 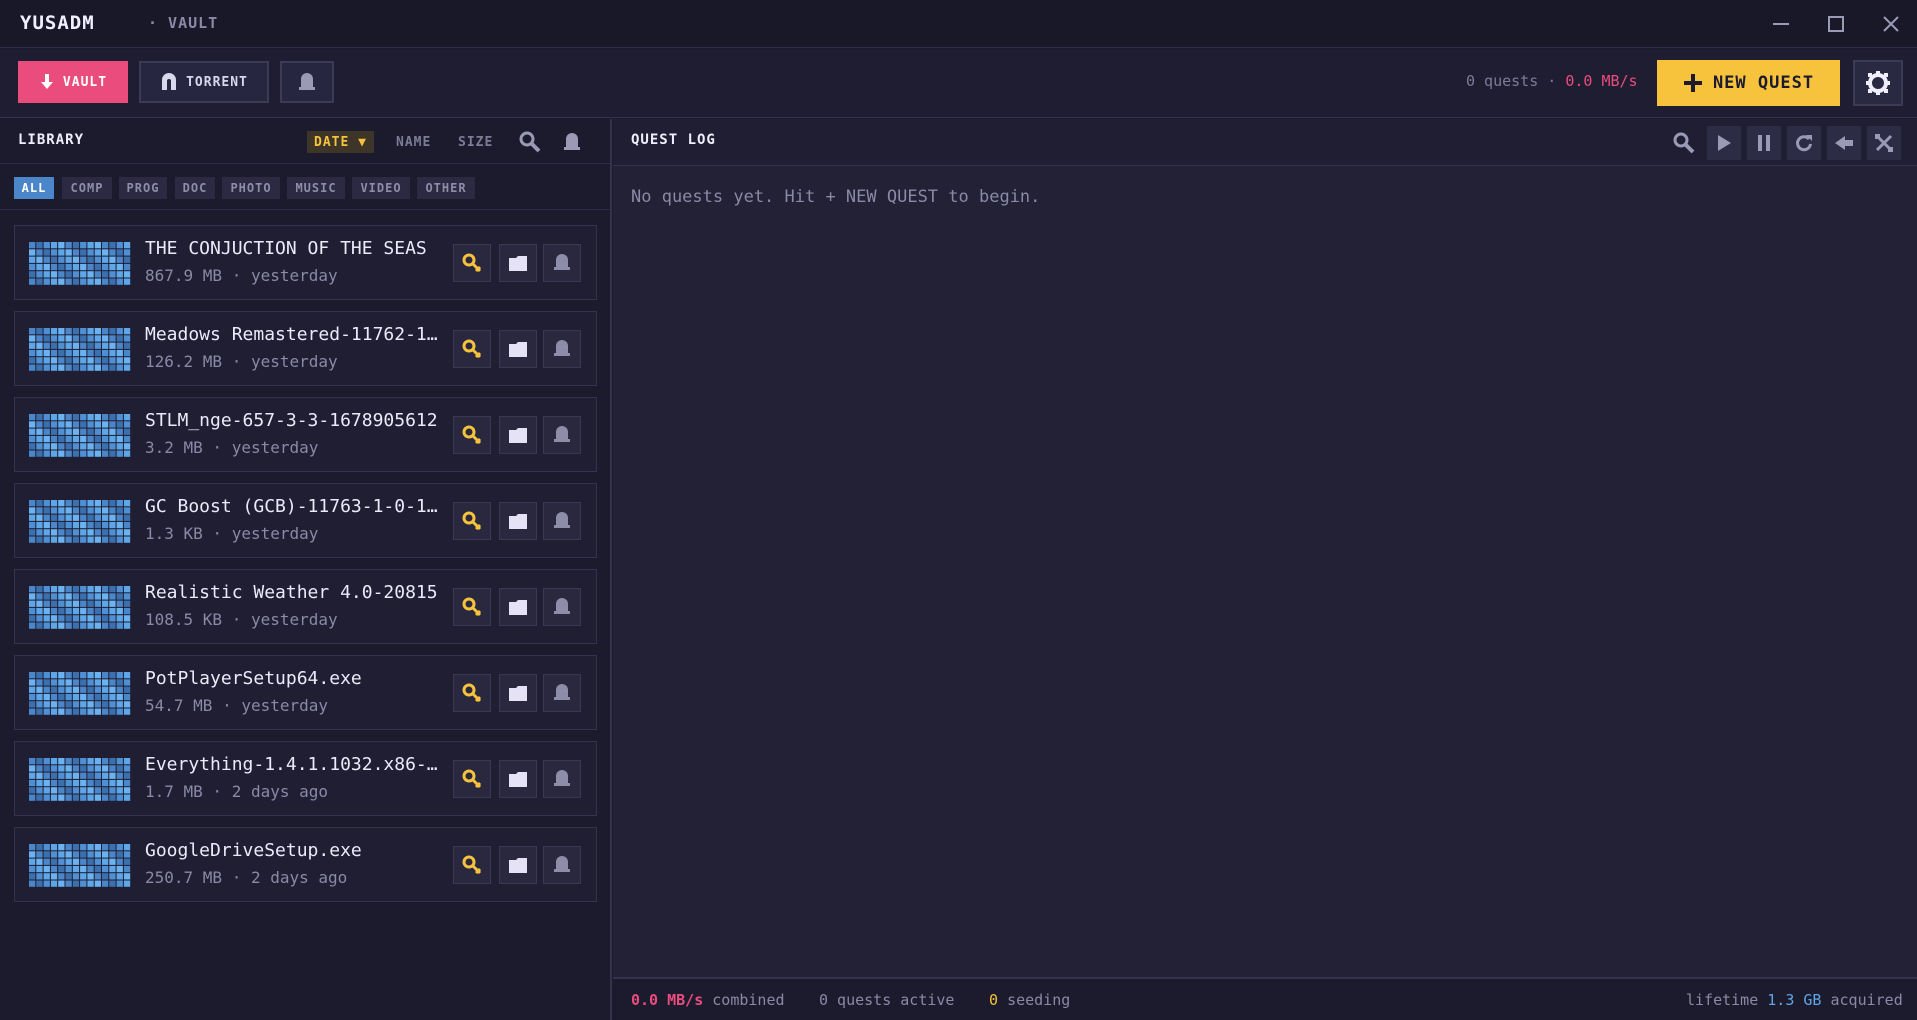 I want to click on resume-all-button, so click(x=1724, y=143).